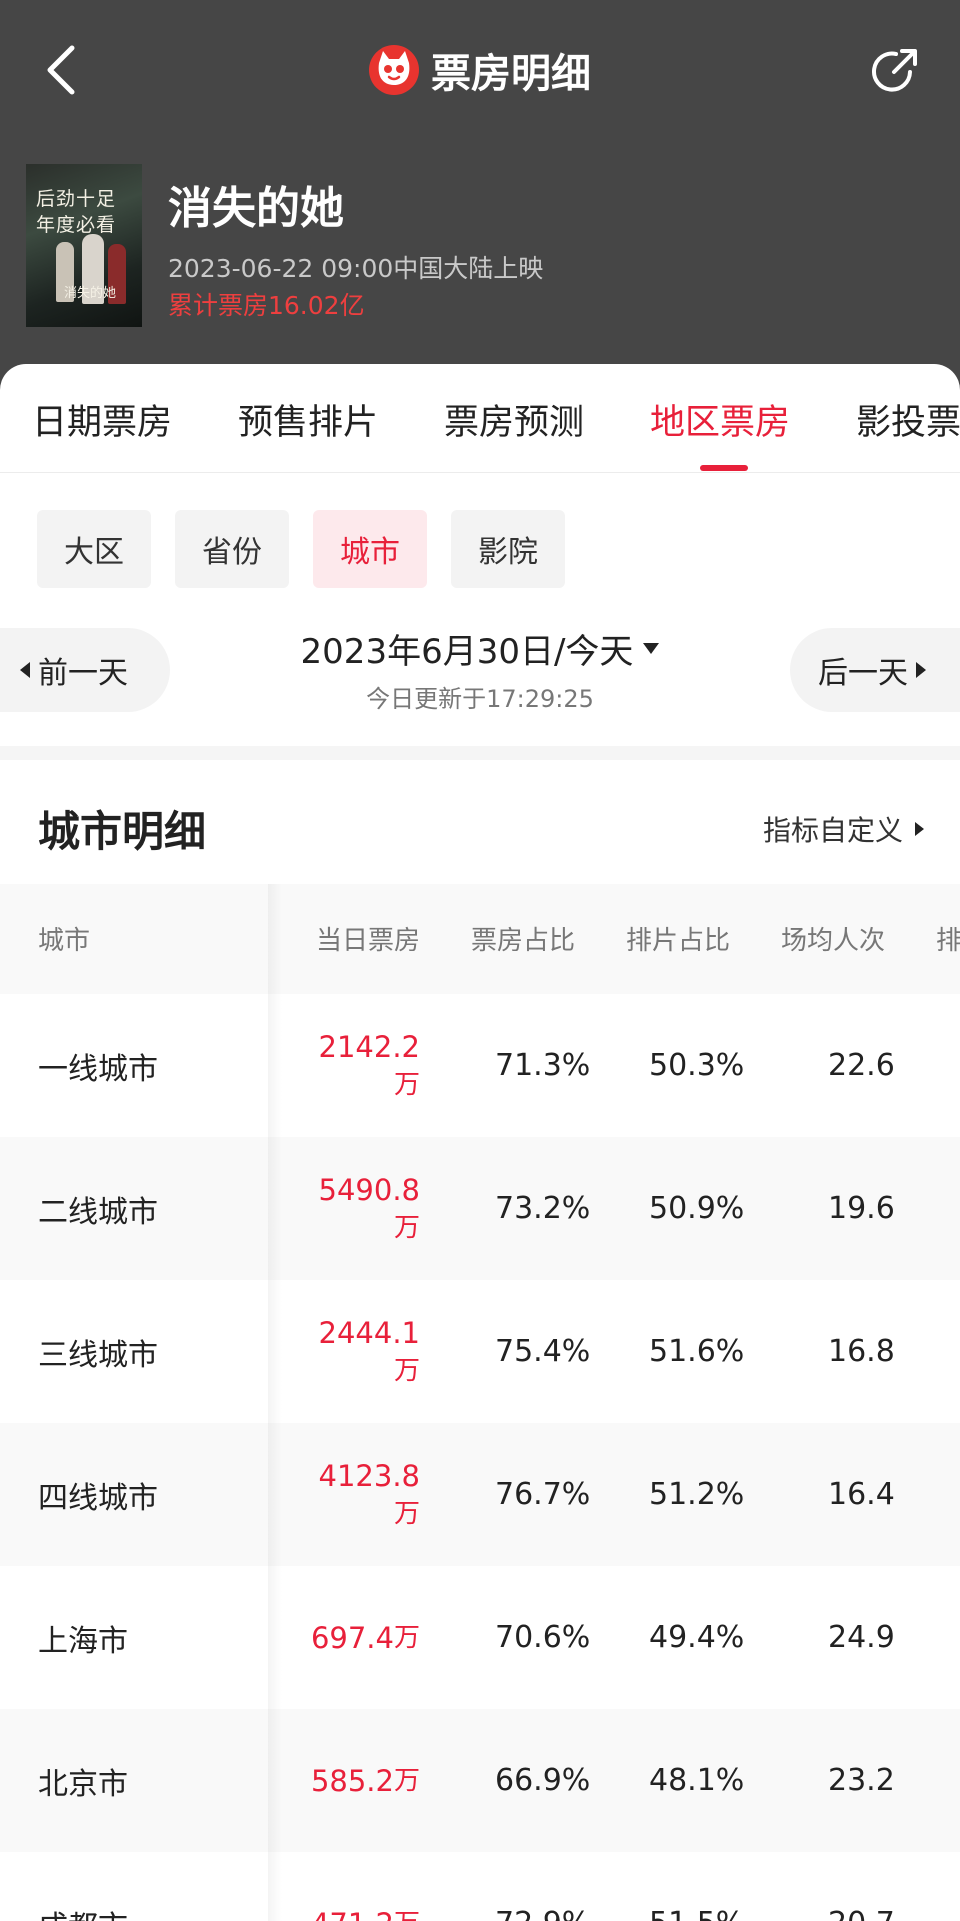 This screenshot has width=960, height=1921. I want to click on movie-poster: 后劲十足 年度必看 消失的她, so click(84, 245).